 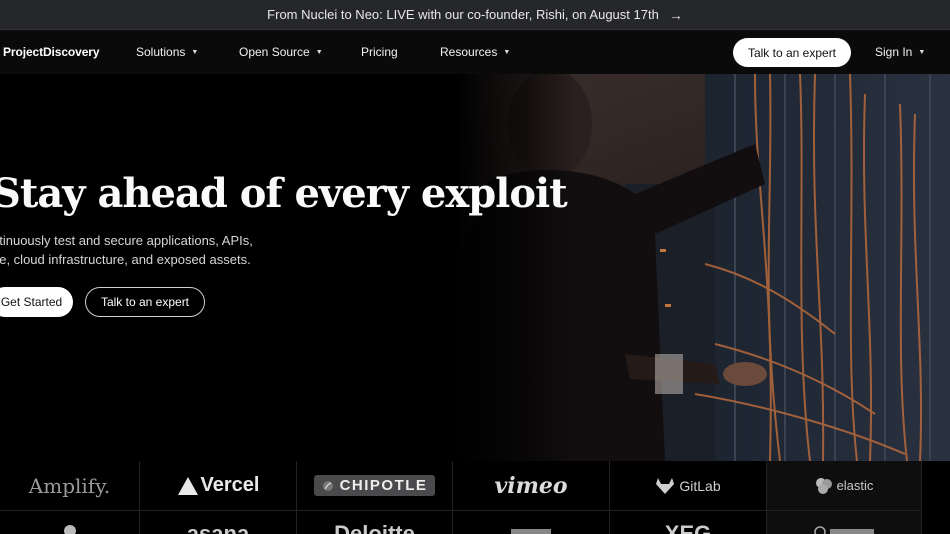 I want to click on logo-text: CHIPOTLE, so click(x=383, y=485).